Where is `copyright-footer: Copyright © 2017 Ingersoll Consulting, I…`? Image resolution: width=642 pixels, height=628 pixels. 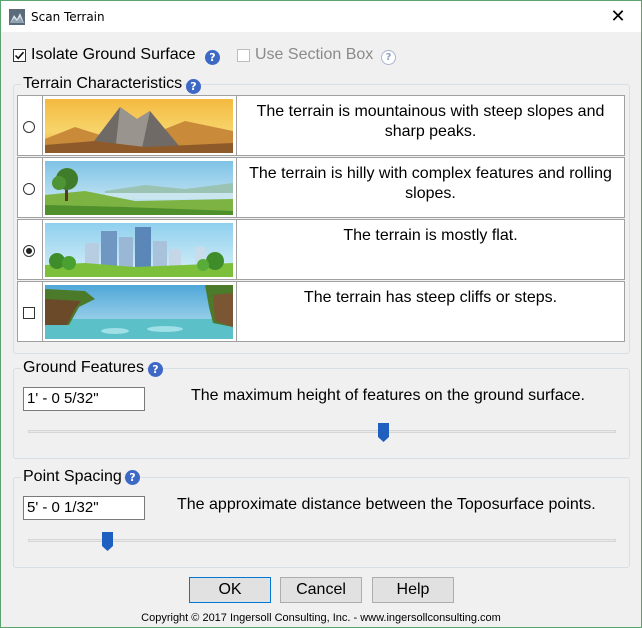
copyright-footer: Copyright © 2017 Ingersoll Consulting, I… is located at coordinates (321, 618).